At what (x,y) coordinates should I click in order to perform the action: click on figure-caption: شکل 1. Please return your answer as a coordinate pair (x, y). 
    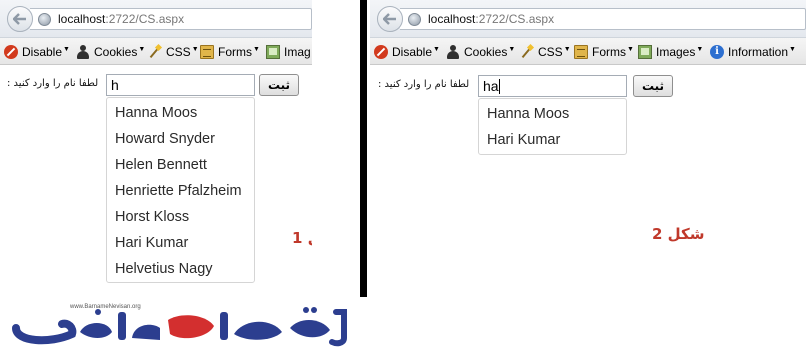
    Looking at the image, I should click on (302, 238).